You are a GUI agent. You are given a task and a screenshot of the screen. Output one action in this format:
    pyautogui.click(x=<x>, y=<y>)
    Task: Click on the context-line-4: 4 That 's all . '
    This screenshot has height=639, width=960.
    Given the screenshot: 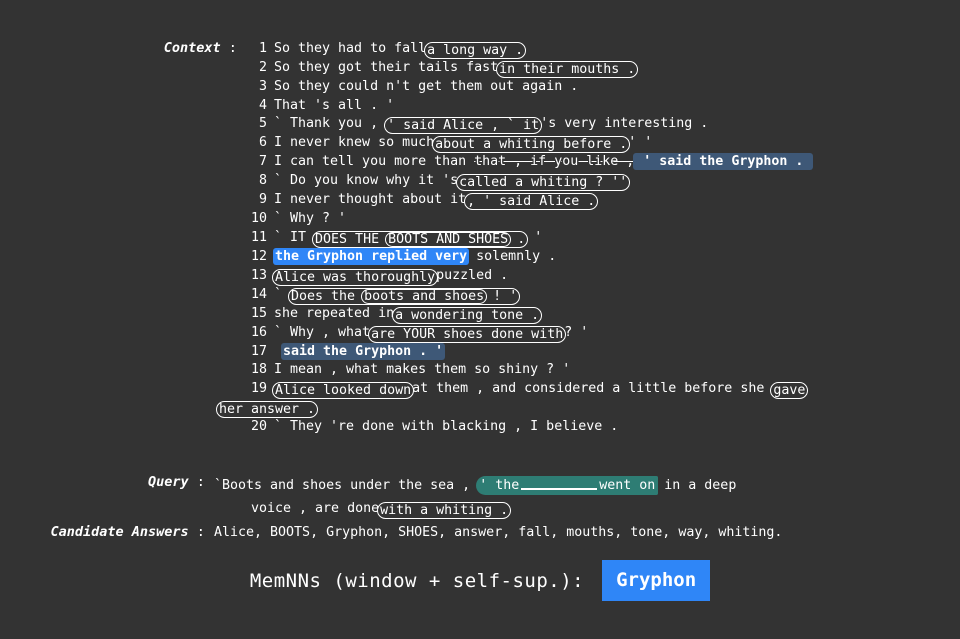 What is the action you would take?
    pyautogui.click(x=596, y=106)
    